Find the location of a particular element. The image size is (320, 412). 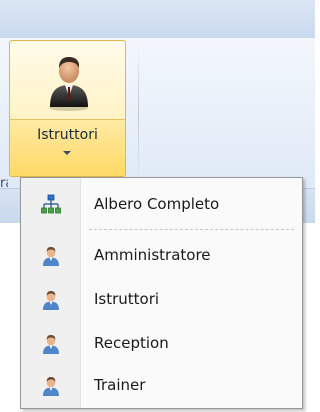

split-button-top is located at coordinates (67, 80).